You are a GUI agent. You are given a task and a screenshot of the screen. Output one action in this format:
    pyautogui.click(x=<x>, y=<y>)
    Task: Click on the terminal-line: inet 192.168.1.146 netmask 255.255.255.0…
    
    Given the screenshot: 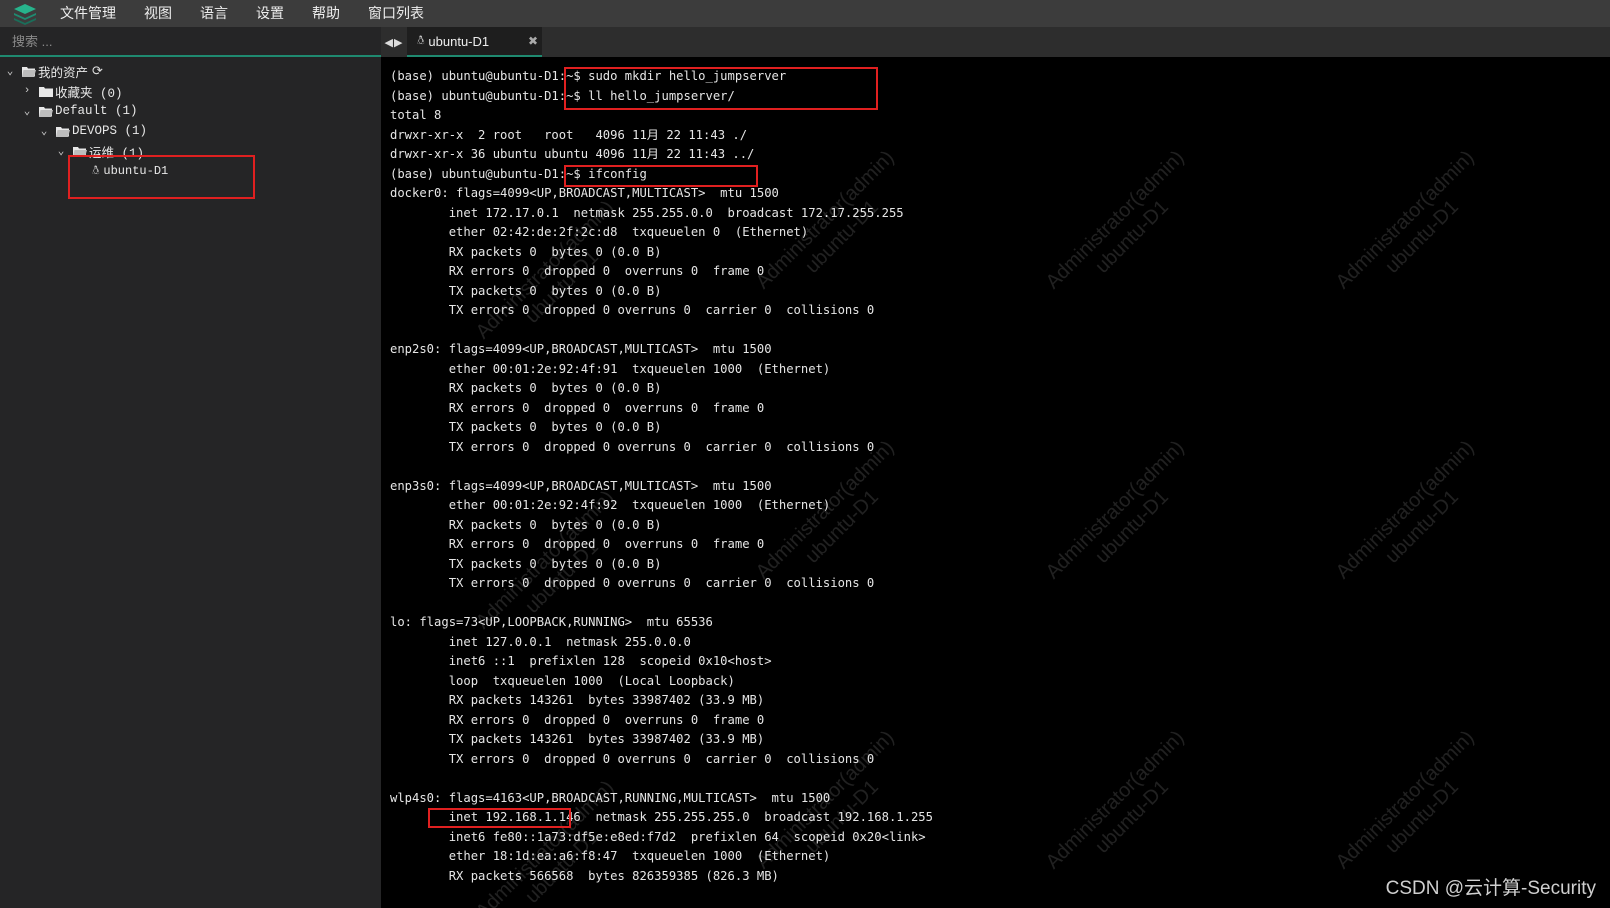 What is the action you would take?
    pyautogui.click(x=661, y=817)
    